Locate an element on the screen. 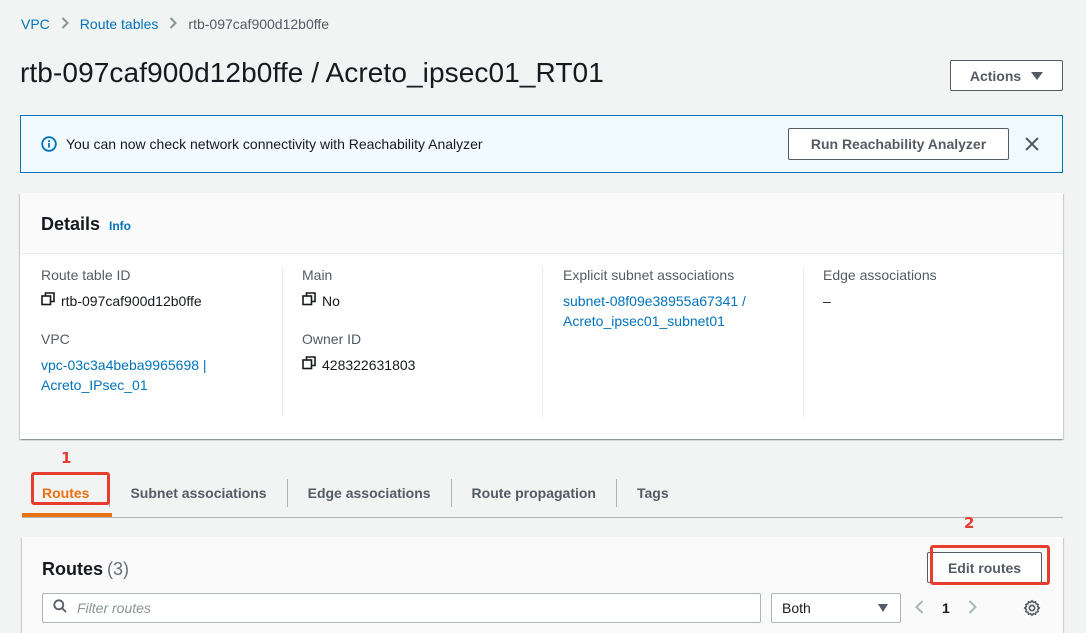 The image size is (1086, 633). vpc-link-line2: Acreto_IPsec_01 is located at coordinates (94, 385).